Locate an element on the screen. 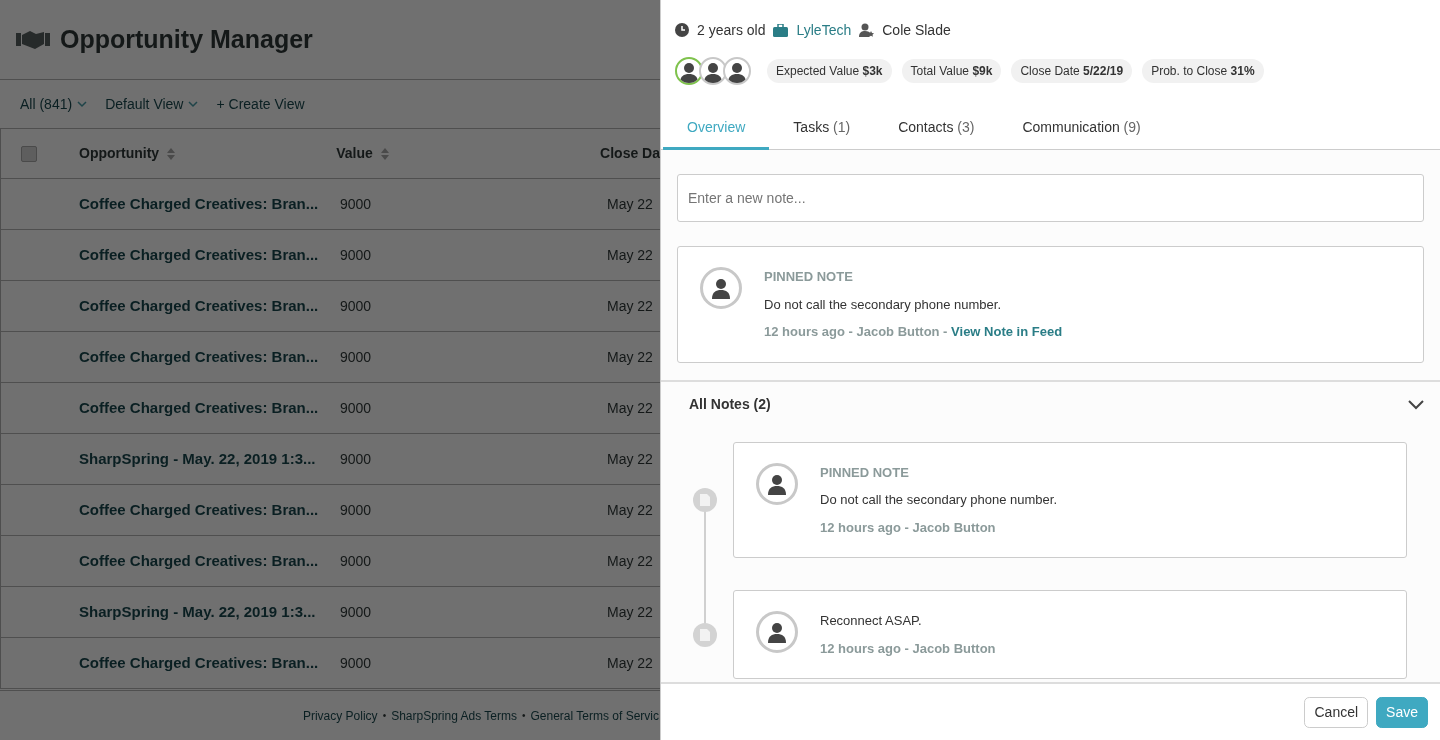  footer-link: Privacy Policy is located at coordinates (340, 715).